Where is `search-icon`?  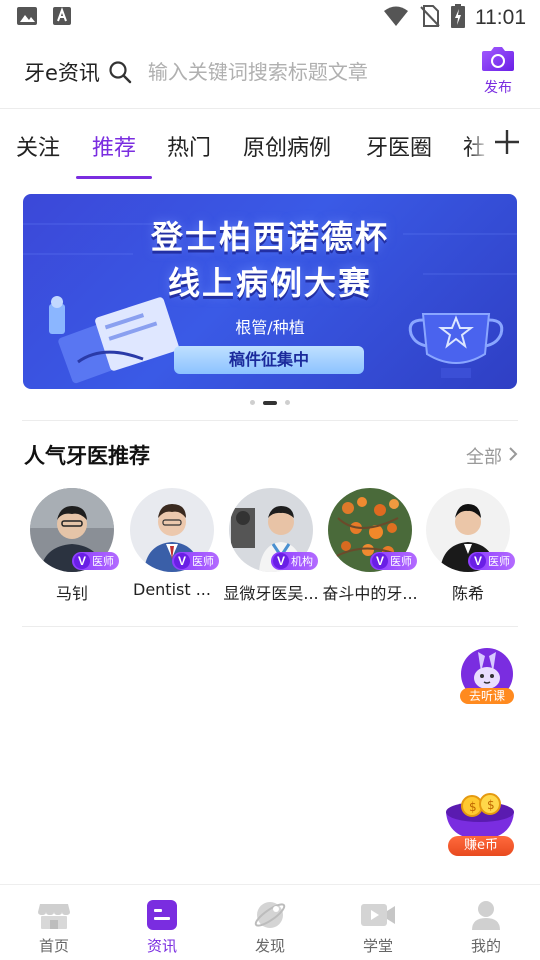 search-icon is located at coordinates (121, 72).